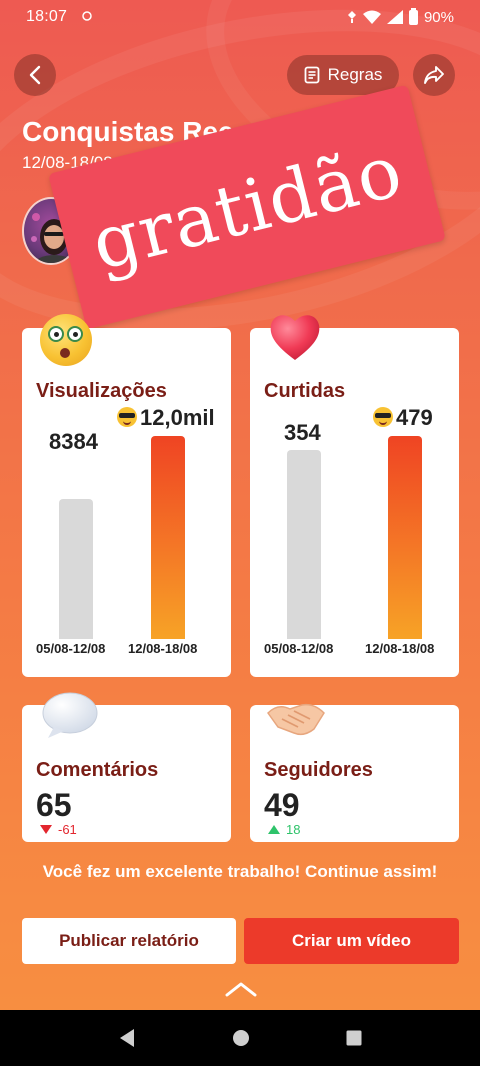 This screenshot has height=1066, width=480. I want to click on comments-value: 65, so click(54, 805).